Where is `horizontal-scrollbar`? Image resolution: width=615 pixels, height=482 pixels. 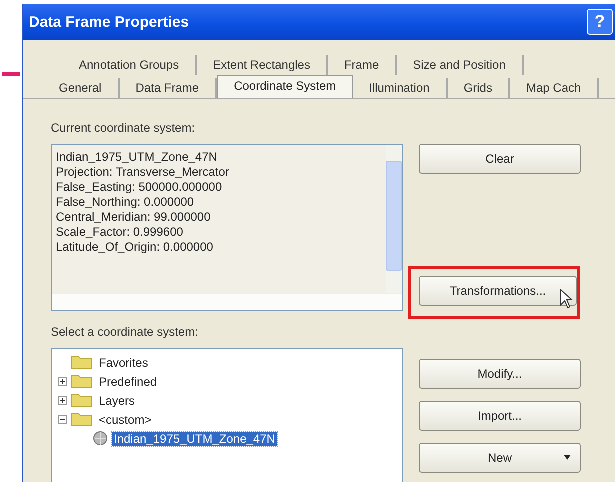 horizontal-scrollbar is located at coordinates (227, 301).